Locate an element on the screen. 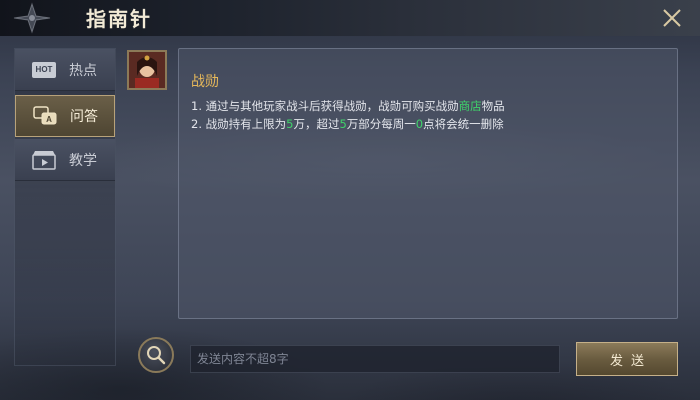  sidebar-item-label: 教学 is located at coordinates (83, 160).